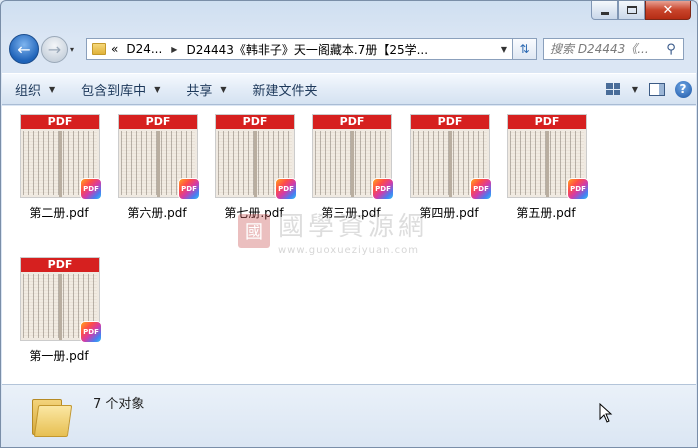 This screenshot has height=448, width=698. I want to click on file-name: 第六册.pdf, so click(157, 213).